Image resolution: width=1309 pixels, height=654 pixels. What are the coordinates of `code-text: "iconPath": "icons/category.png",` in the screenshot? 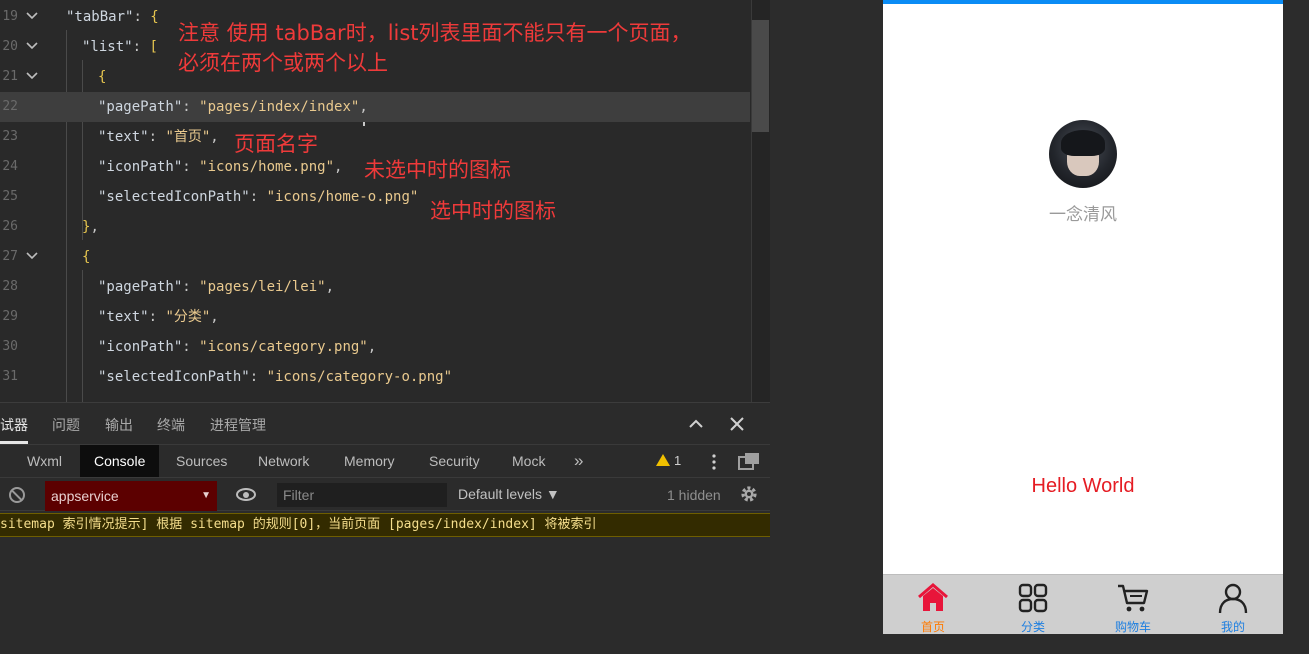 It's located at (237, 347).